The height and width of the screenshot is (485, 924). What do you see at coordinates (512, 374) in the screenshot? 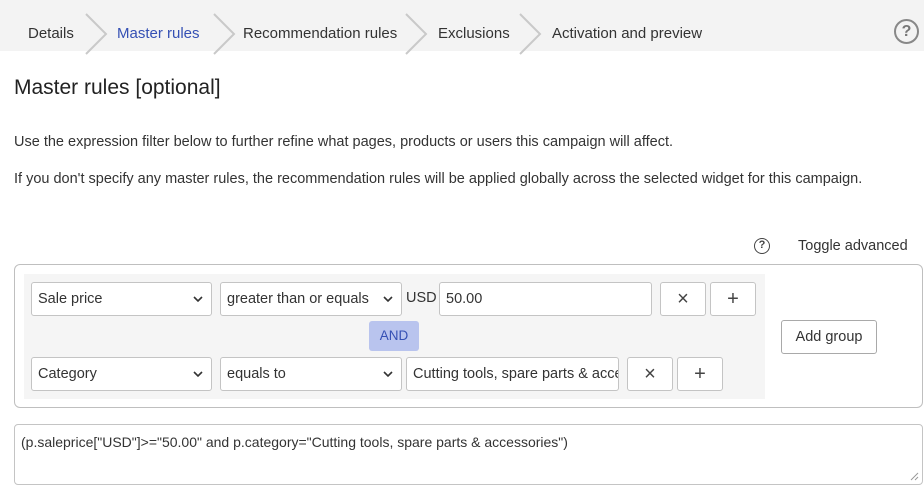
I see `value-input: Cutting tools, spare parts & accessories` at bounding box center [512, 374].